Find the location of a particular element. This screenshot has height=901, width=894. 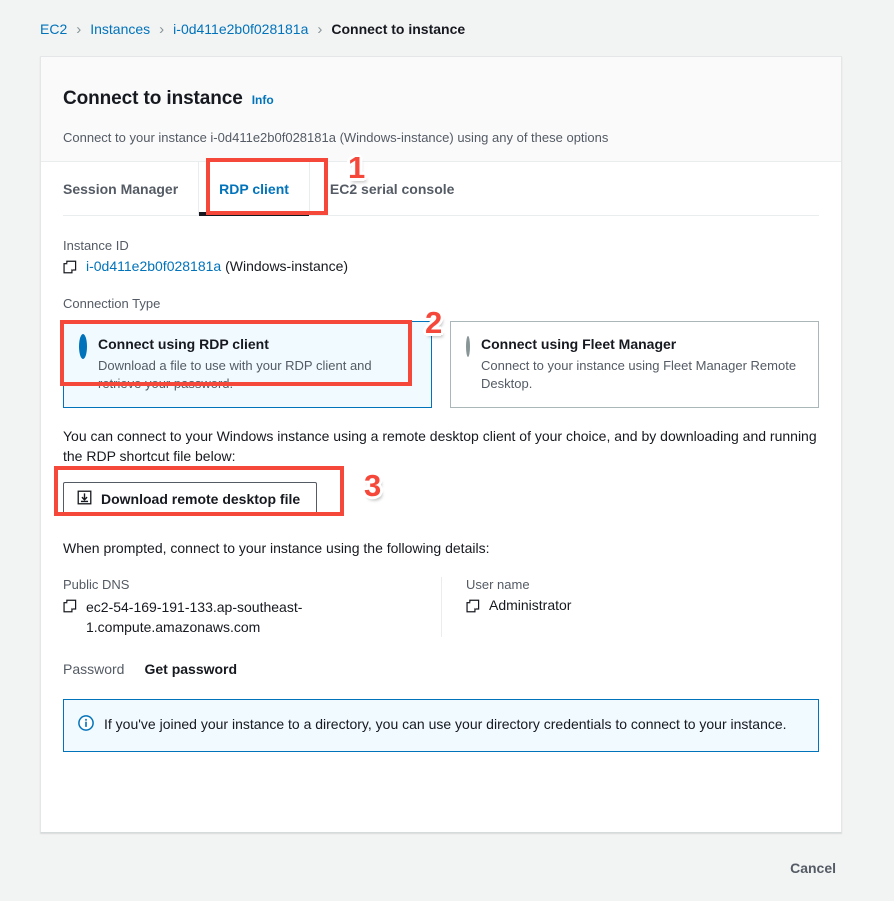

radio-card-title: Connect using Fleet Manager is located at coordinates (579, 344).